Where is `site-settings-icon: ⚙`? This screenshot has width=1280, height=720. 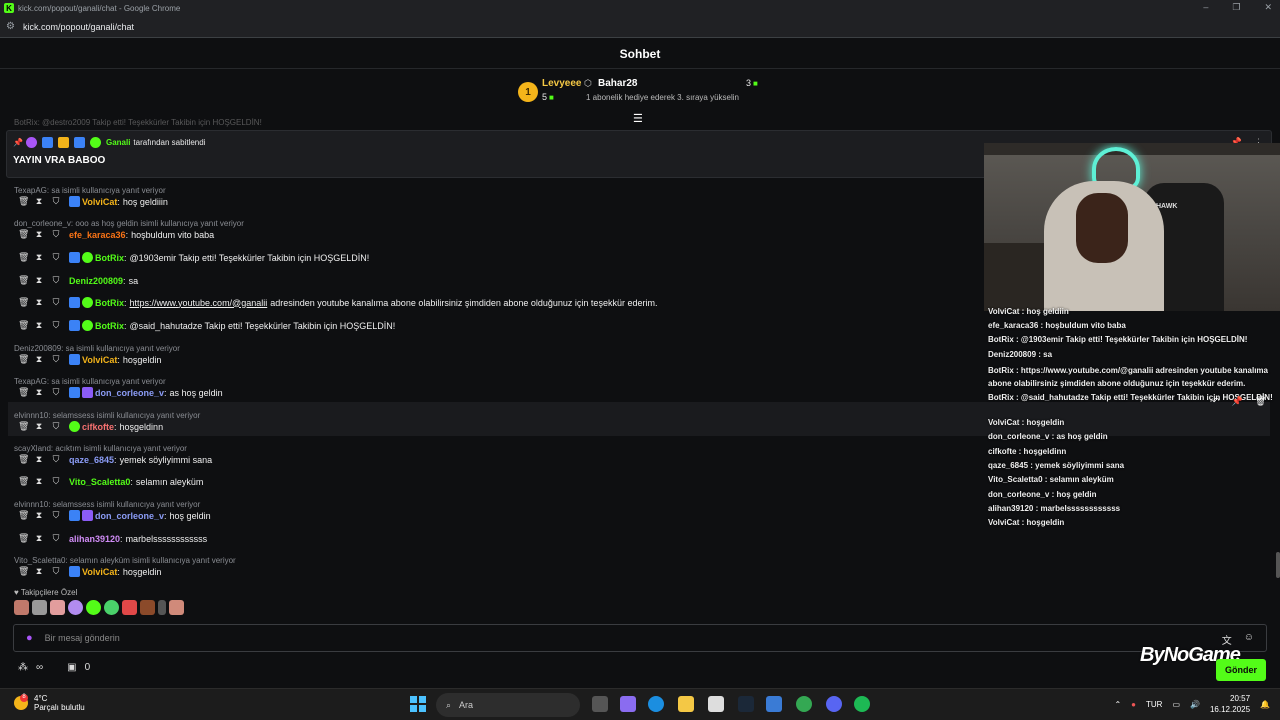 site-settings-icon: ⚙ is located at coordinates (10, 26).